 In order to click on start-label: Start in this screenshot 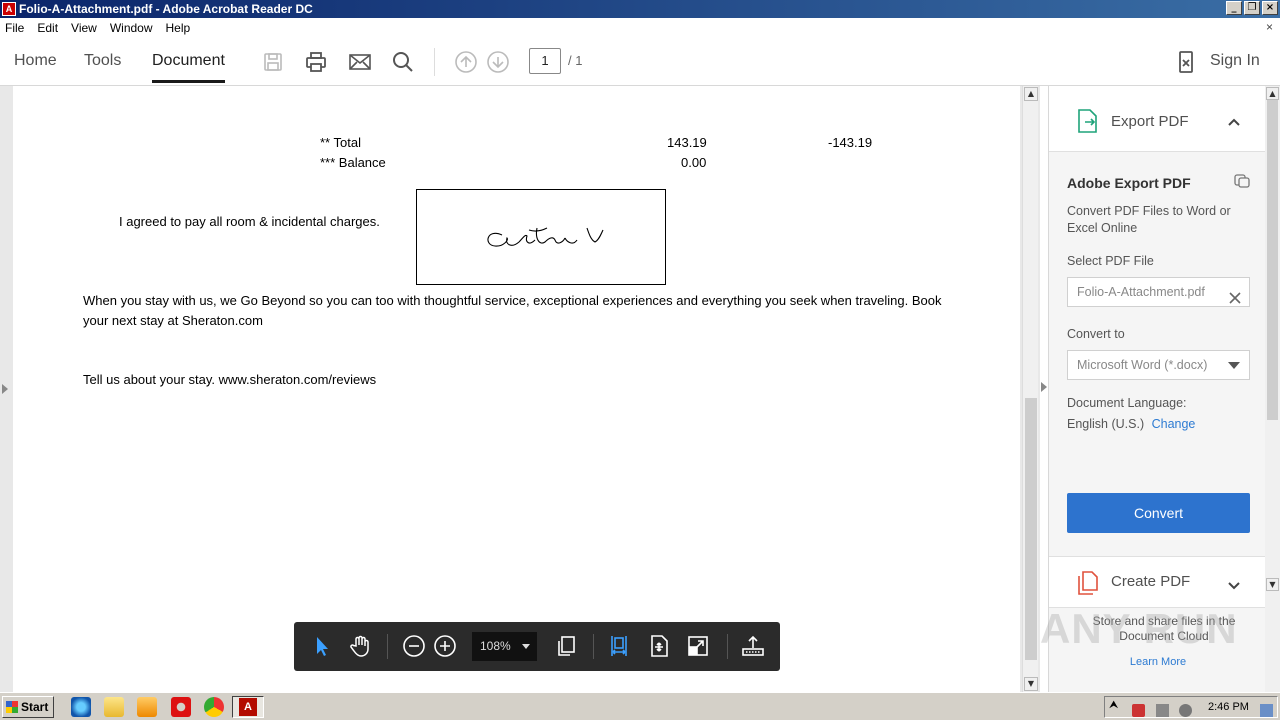, I will do `click(35, 707)`.